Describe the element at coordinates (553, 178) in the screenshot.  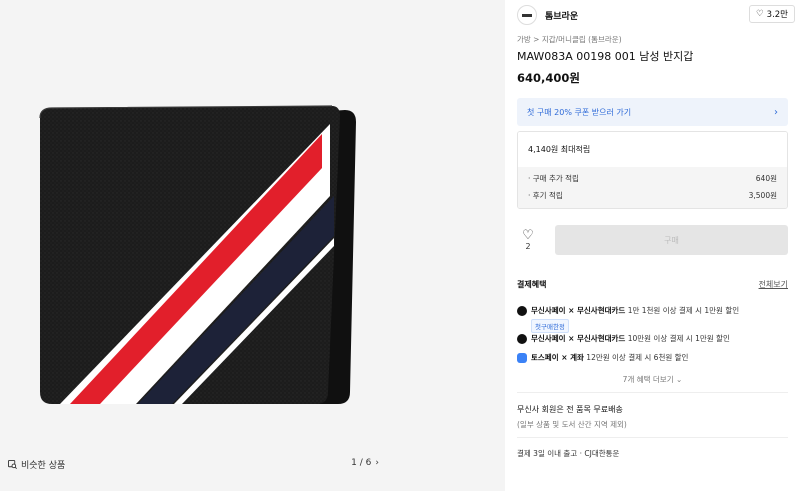
I see `points-line-label: · 구매 추가 적립` at that location.